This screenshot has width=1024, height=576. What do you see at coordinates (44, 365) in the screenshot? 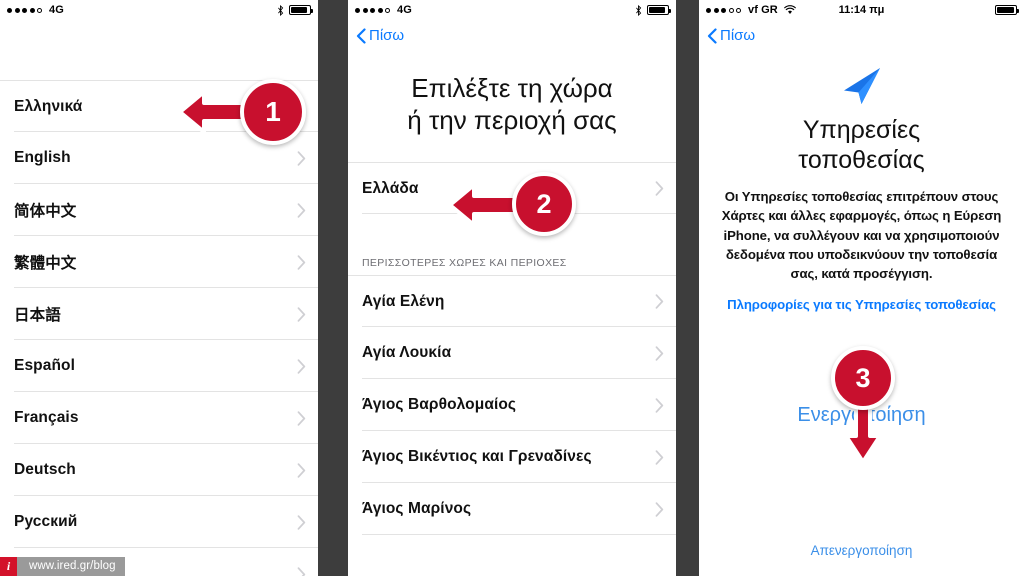
I see `language-label: Español` at bounding box center [44, 365].